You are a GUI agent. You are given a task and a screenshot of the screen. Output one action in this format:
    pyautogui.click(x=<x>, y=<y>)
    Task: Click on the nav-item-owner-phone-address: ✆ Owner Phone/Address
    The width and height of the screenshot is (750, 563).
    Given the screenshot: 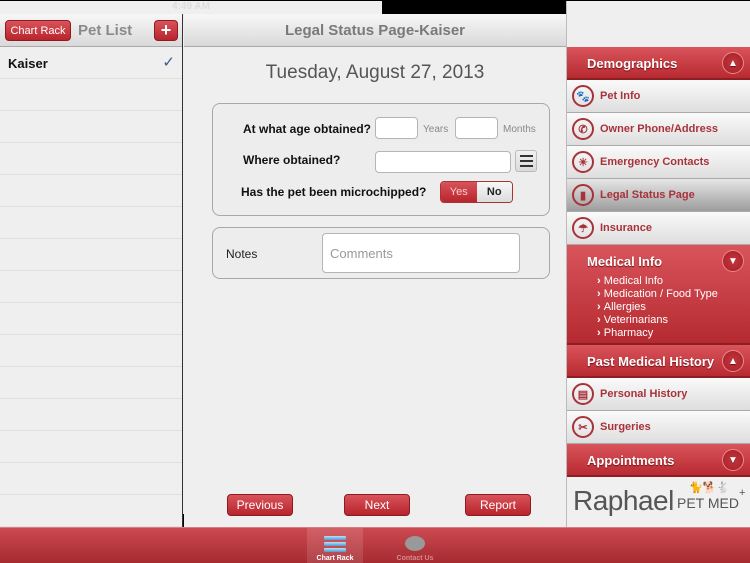 What is the action you would take?
    pyautogui.click(x=658, y=129)
    